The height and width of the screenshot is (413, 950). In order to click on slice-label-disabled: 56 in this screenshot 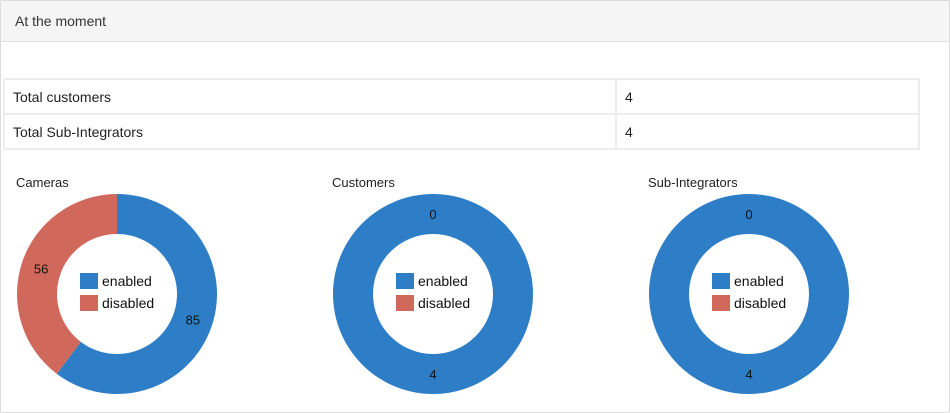, I will do `click(41, 269)`.